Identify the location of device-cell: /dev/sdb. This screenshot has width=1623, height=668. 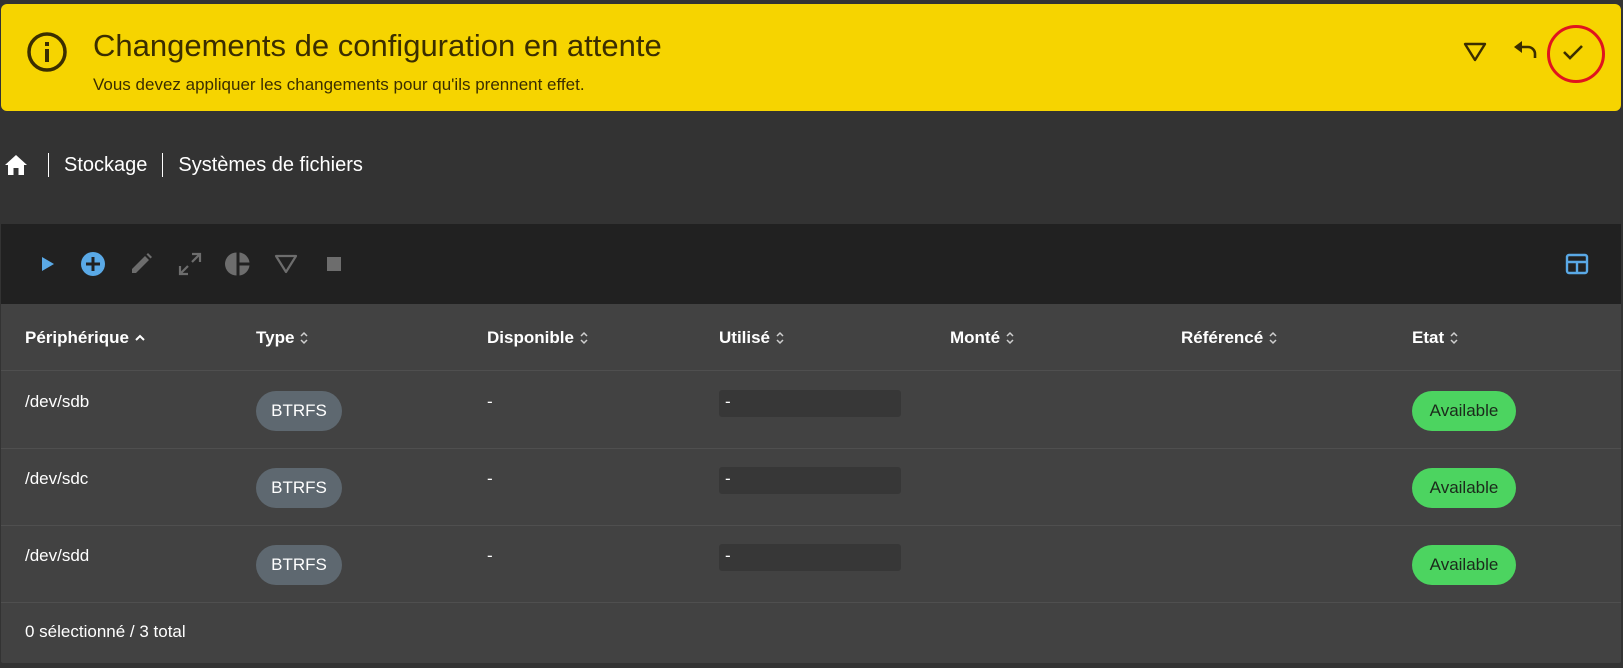
(57, 401).